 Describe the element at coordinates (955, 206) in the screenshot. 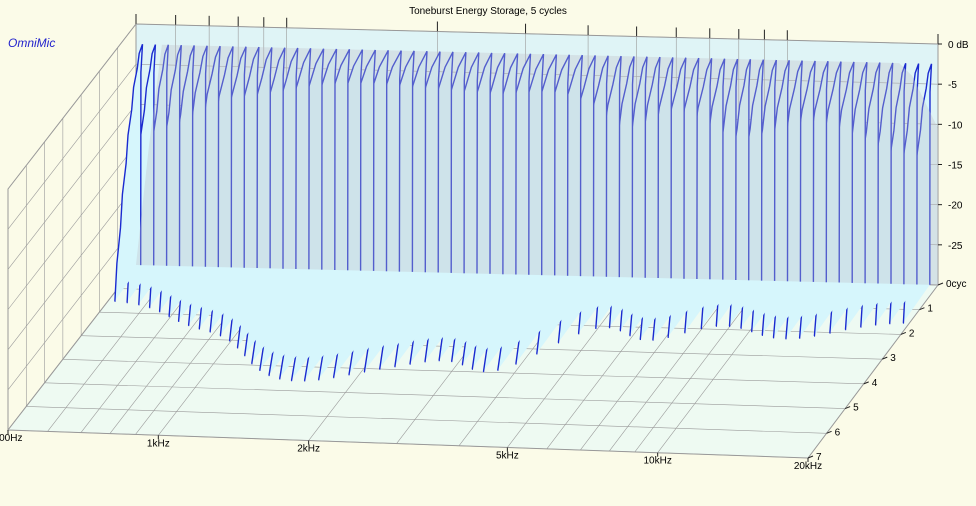

I see `y-tick-label: -20` at that location.